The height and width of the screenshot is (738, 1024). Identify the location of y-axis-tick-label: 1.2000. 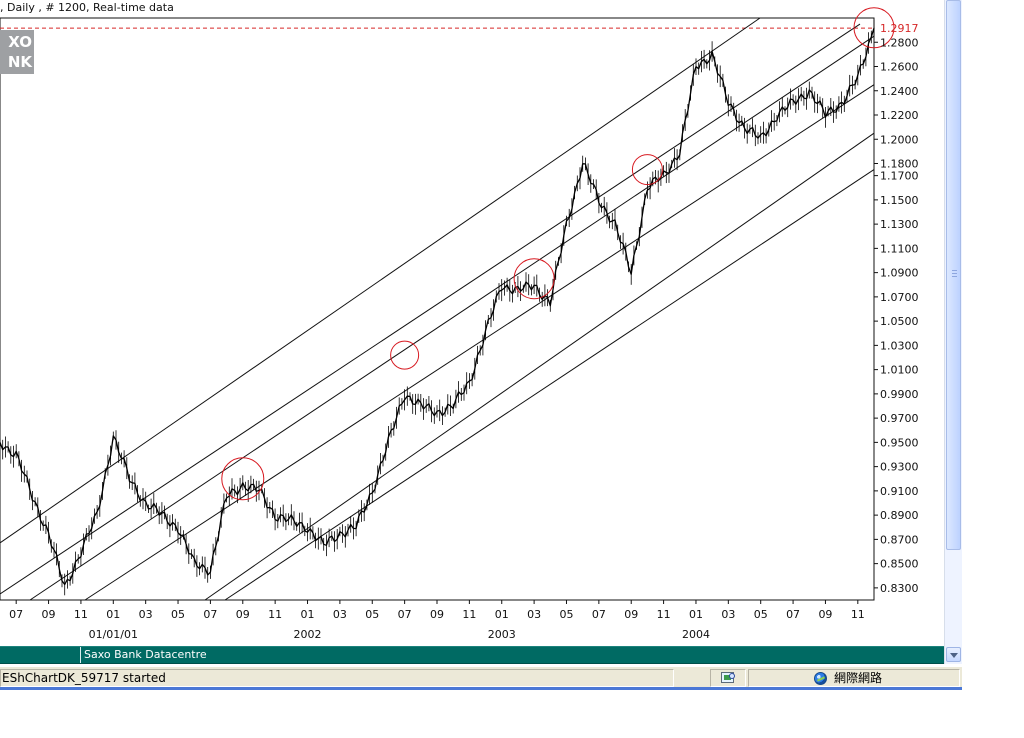
(899, 139).